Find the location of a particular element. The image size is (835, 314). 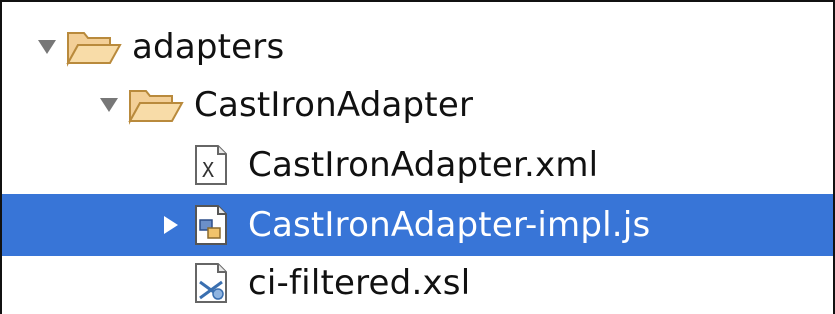

tree-item-label: adapters is located at coordinates (208, 47).